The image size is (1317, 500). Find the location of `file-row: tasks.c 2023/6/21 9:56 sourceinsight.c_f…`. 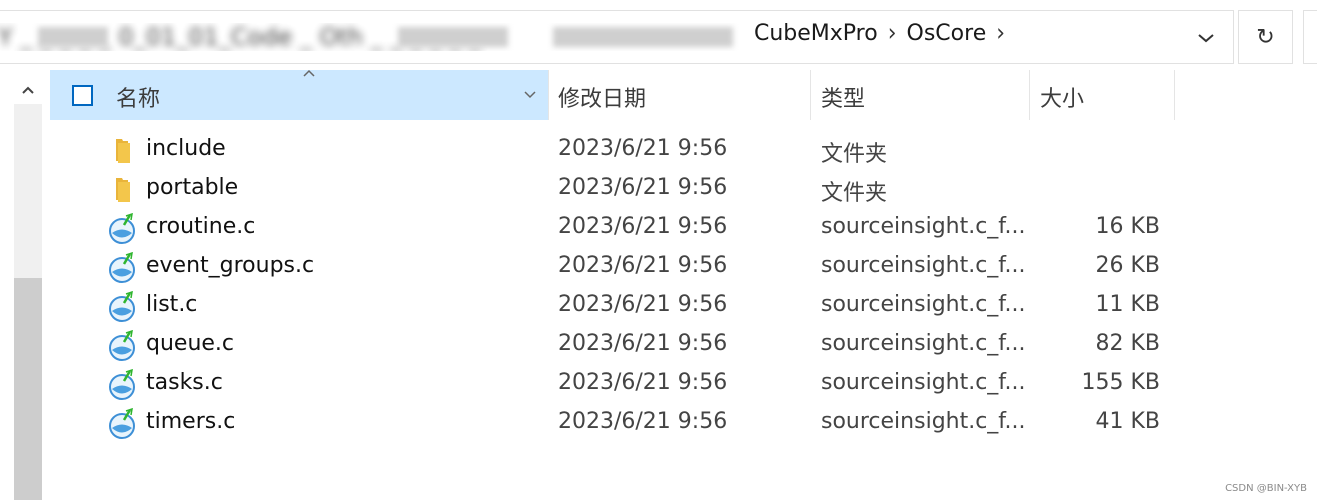

file-row: tasks.c 2023/6/21 9:56 sourceinsight.c_f… is located at coordinates (640, 385).